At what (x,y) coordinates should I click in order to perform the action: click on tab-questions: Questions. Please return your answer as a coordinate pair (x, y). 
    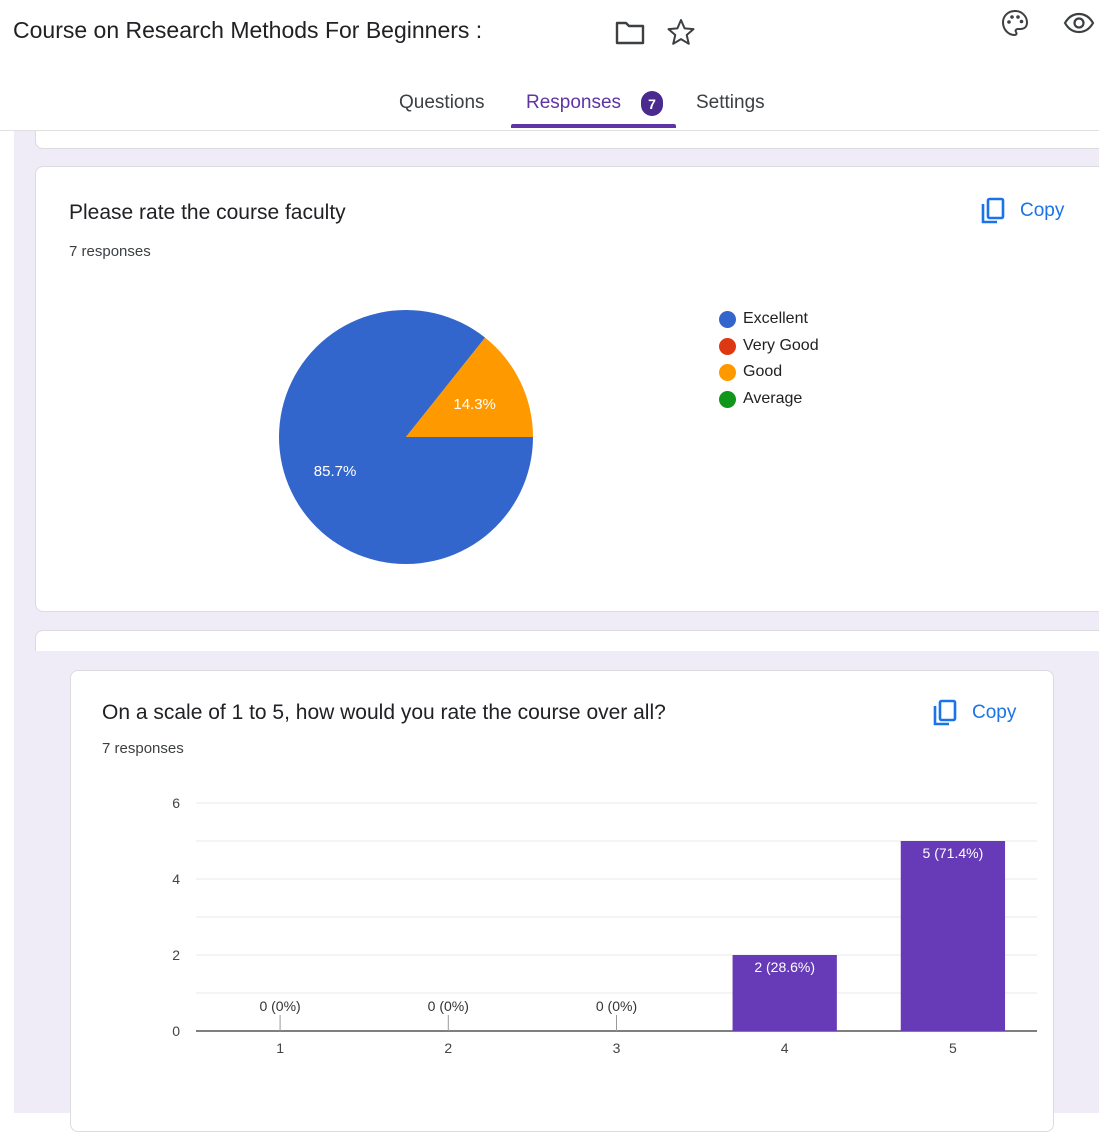
    Looking at the image, I should click on (442, 103).